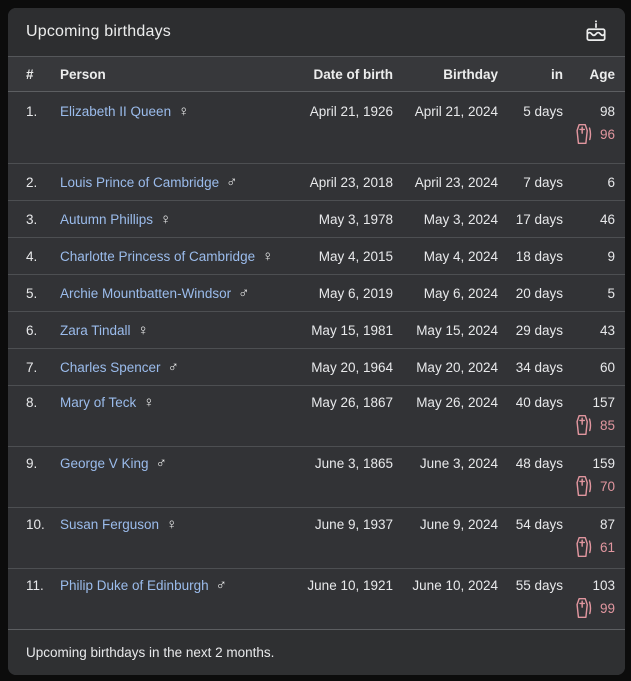 The image size is (631, 681). Describe the element at coordinates (351, 111) in the screenshot. I see `date-of-birth-cell: April 21, 1926` at that location.